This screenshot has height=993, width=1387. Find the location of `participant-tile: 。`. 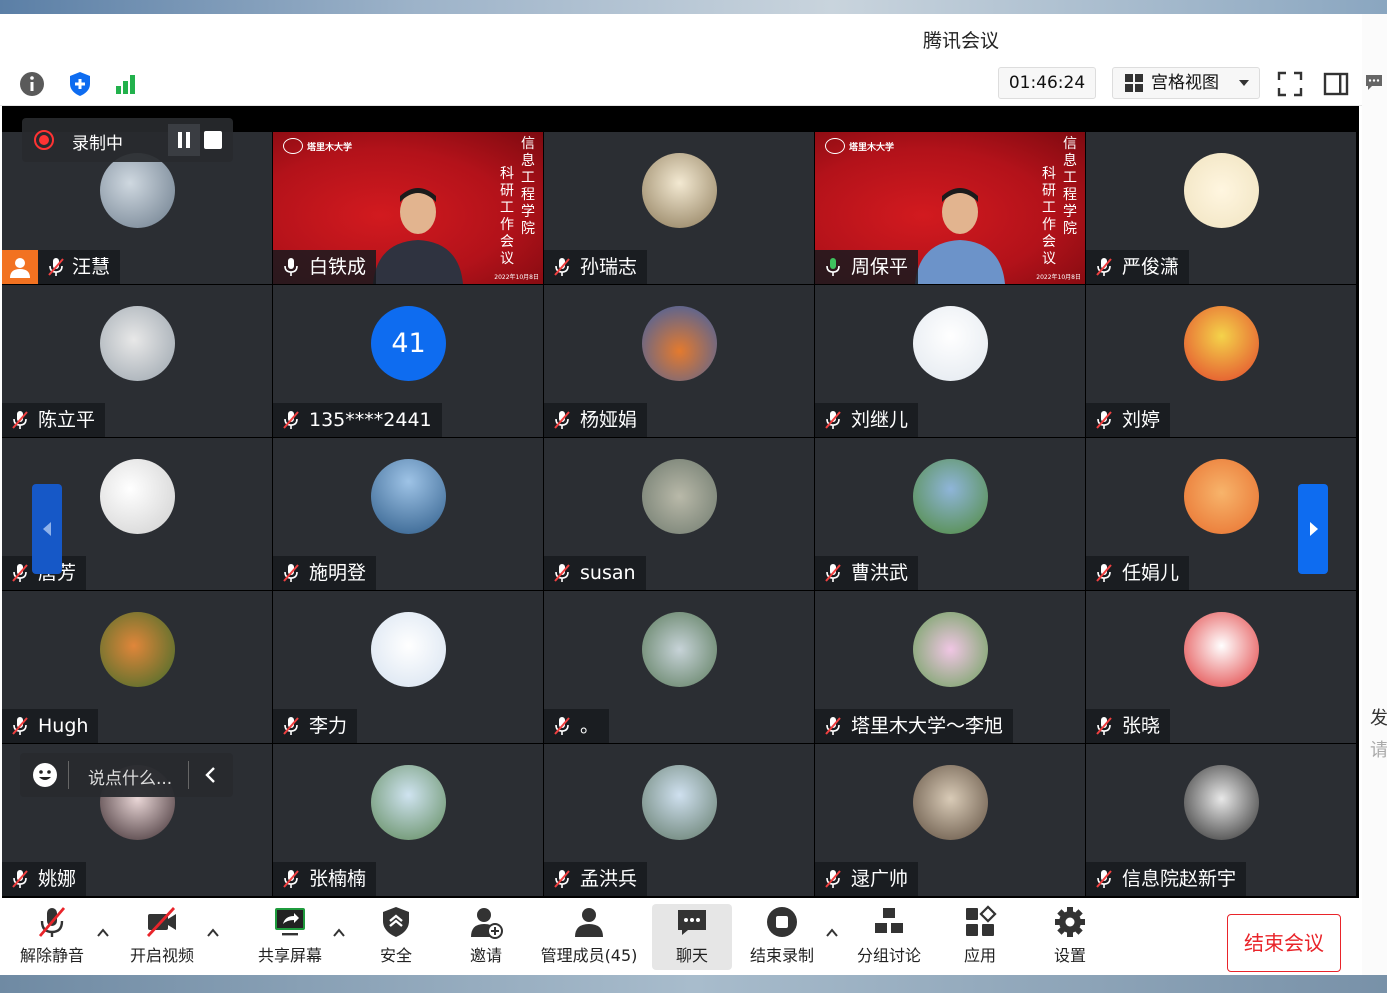

participant-tile: 。 is located at coordinates (679, 667).